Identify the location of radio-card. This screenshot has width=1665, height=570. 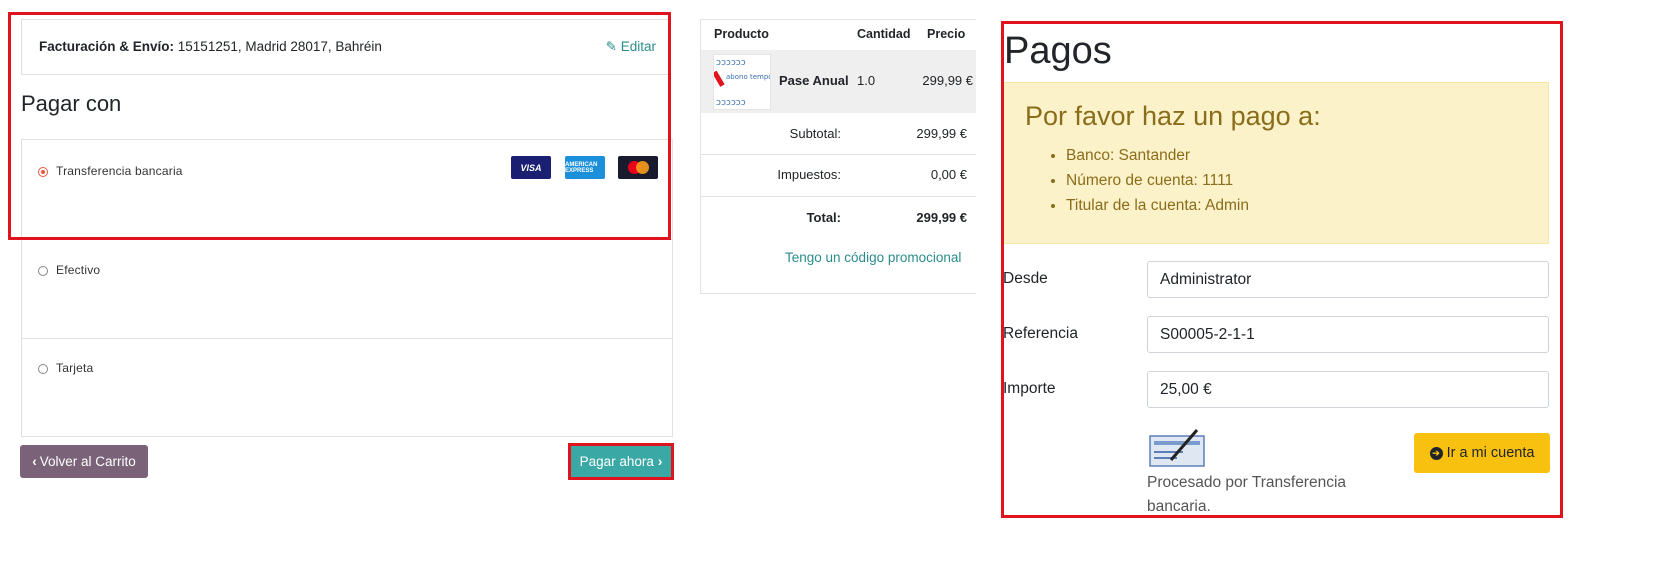
(43, 369).